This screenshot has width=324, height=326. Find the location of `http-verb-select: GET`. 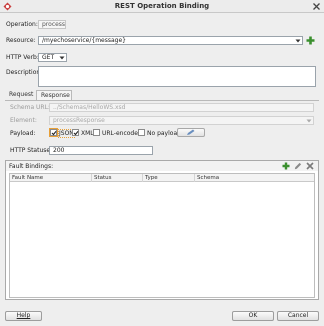

http-verb-select: GET is located at coordinates (52, 57).